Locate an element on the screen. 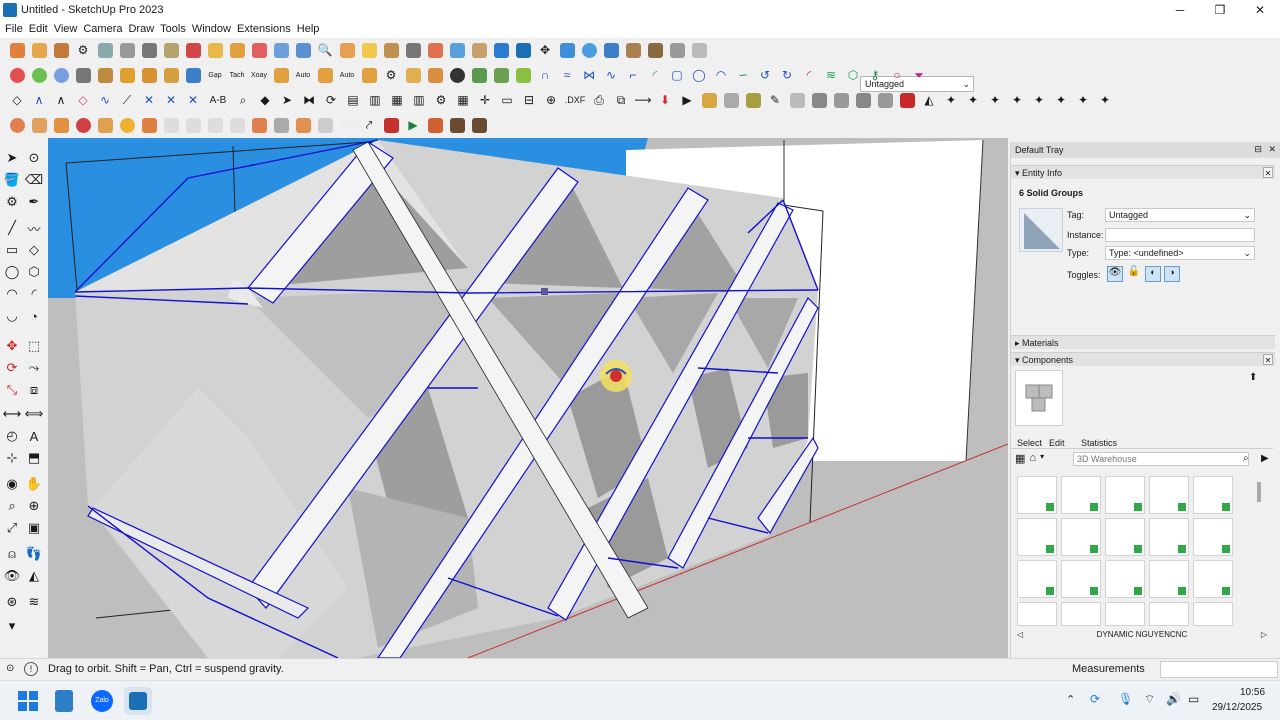  pan-hand-icon: ✋ is located at coordinates (34, 484).